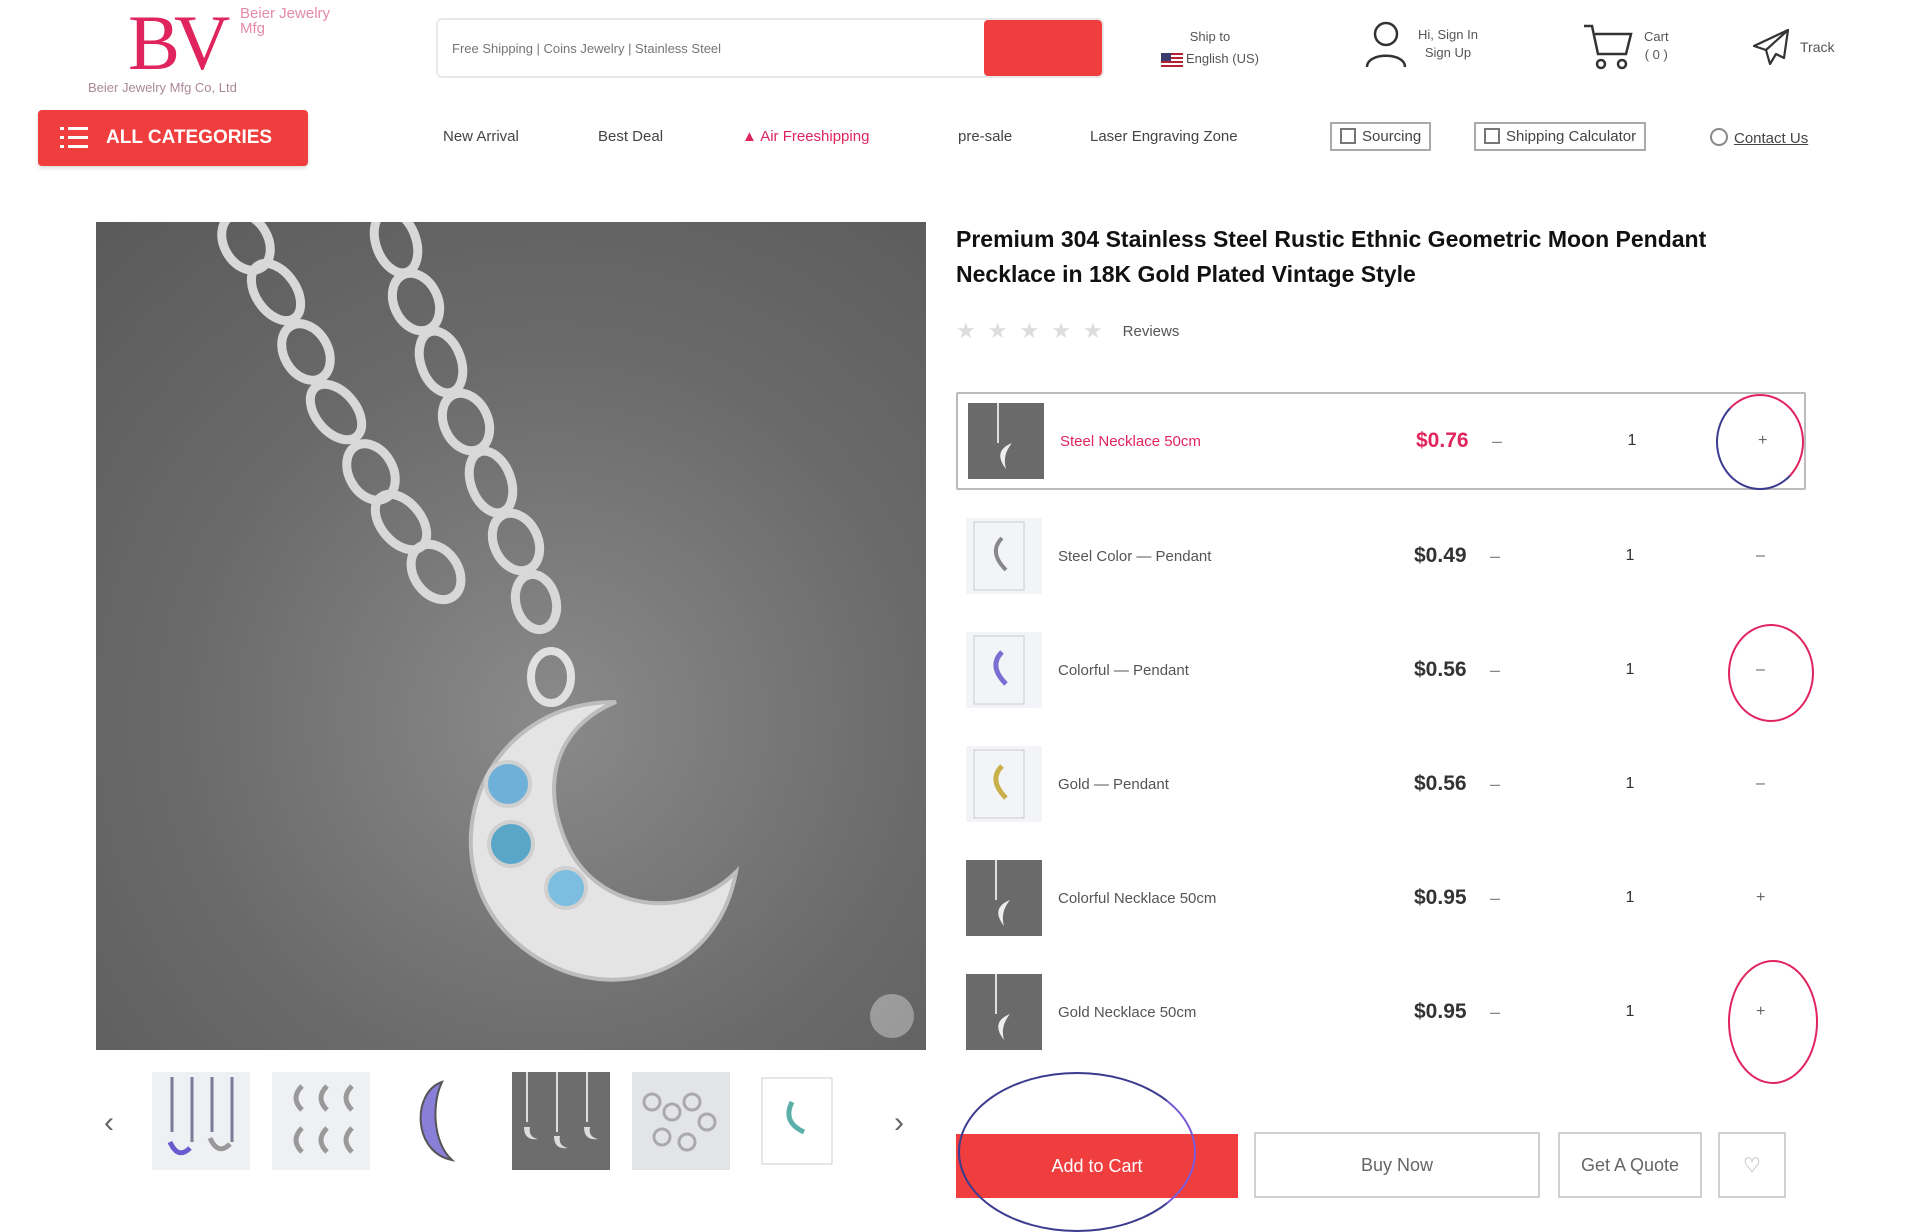  Describe the element at coordinates (1571, 136) in the screenshot. I see `nav-shipping-calculator-label: Shipping Calculator` at that location.